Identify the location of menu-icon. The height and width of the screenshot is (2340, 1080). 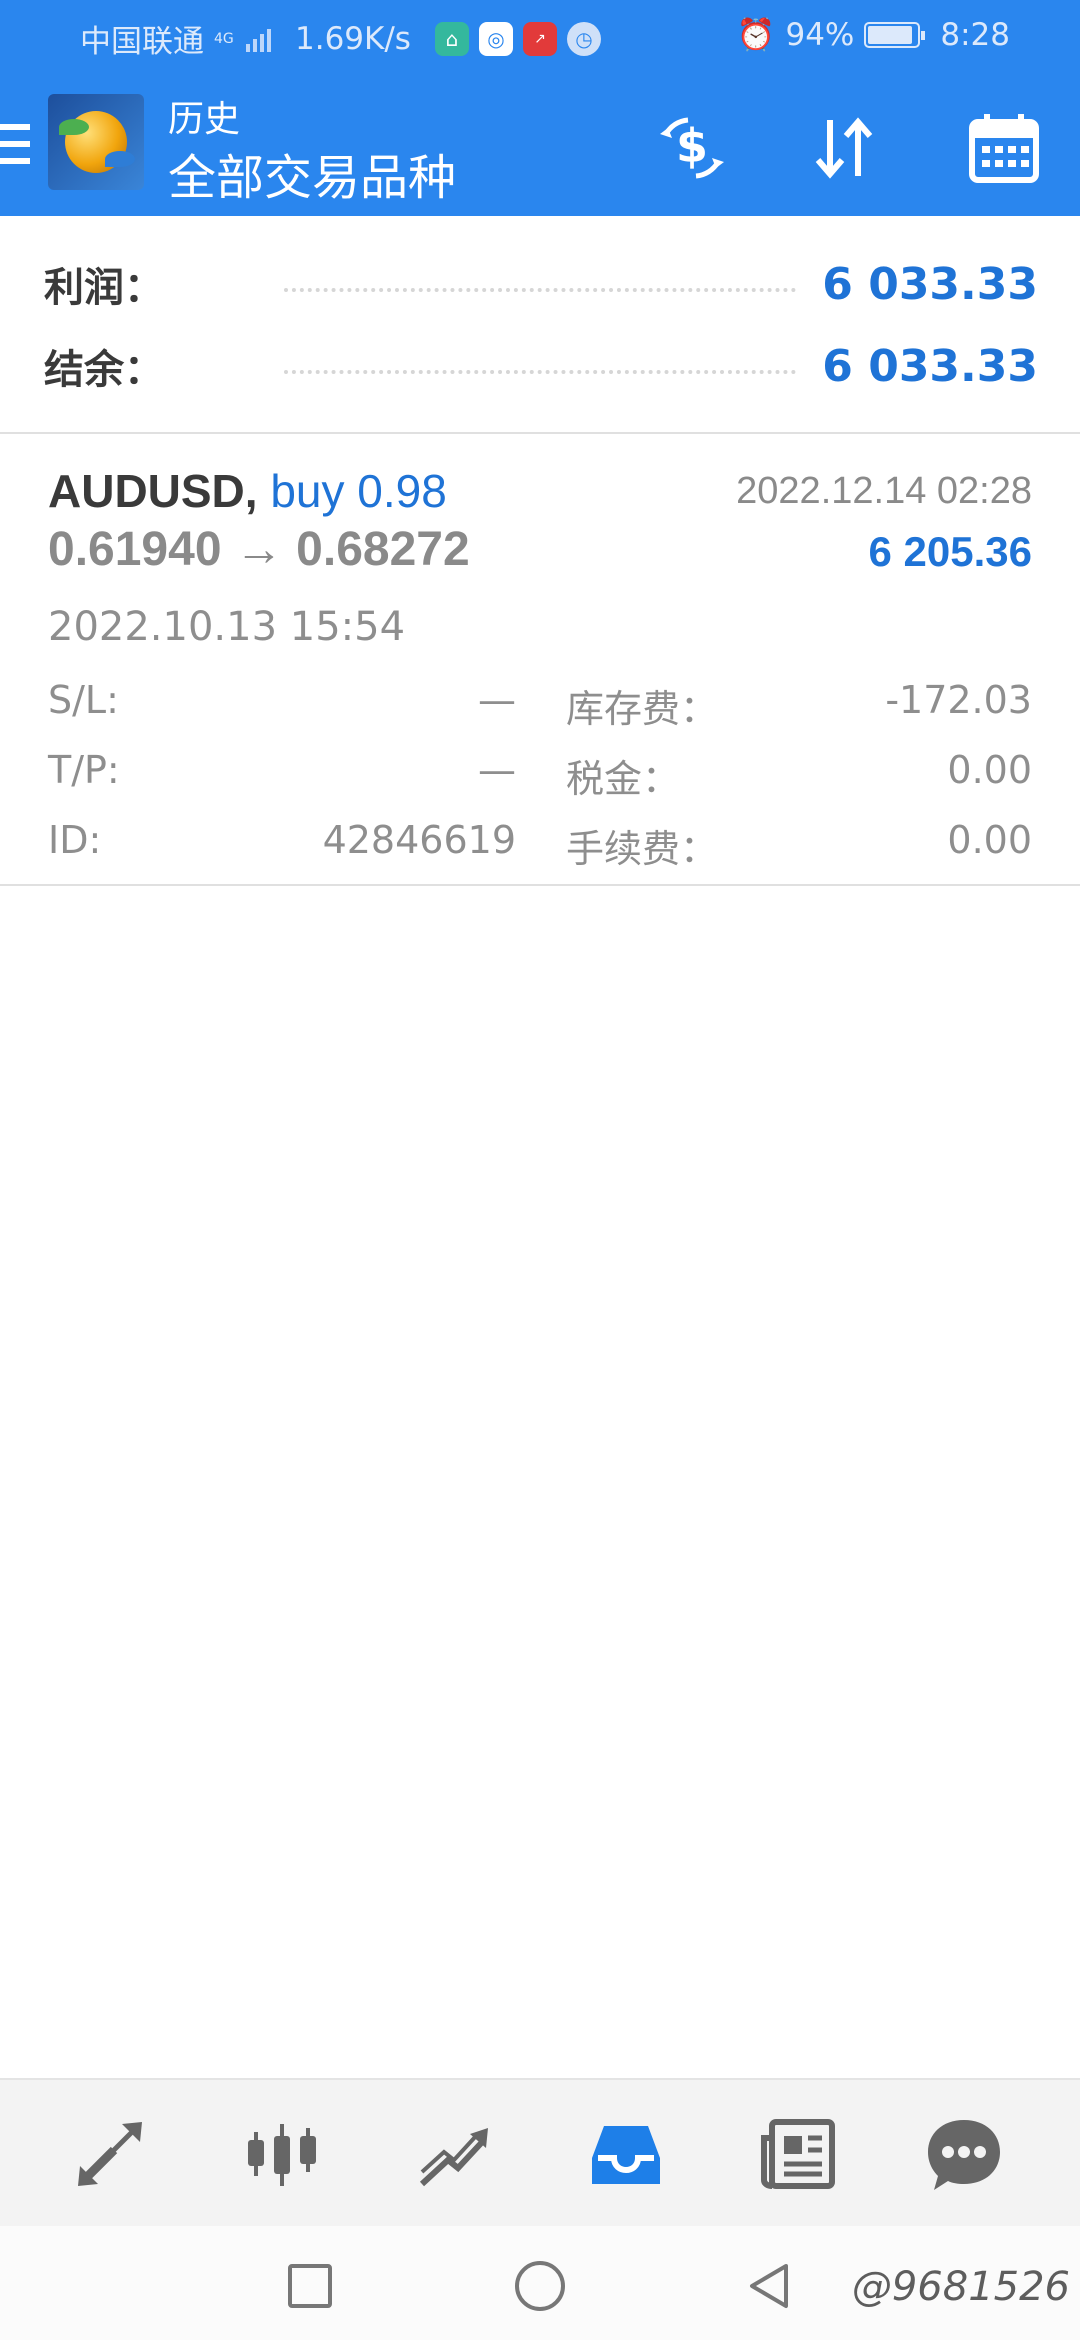
(15, 144).